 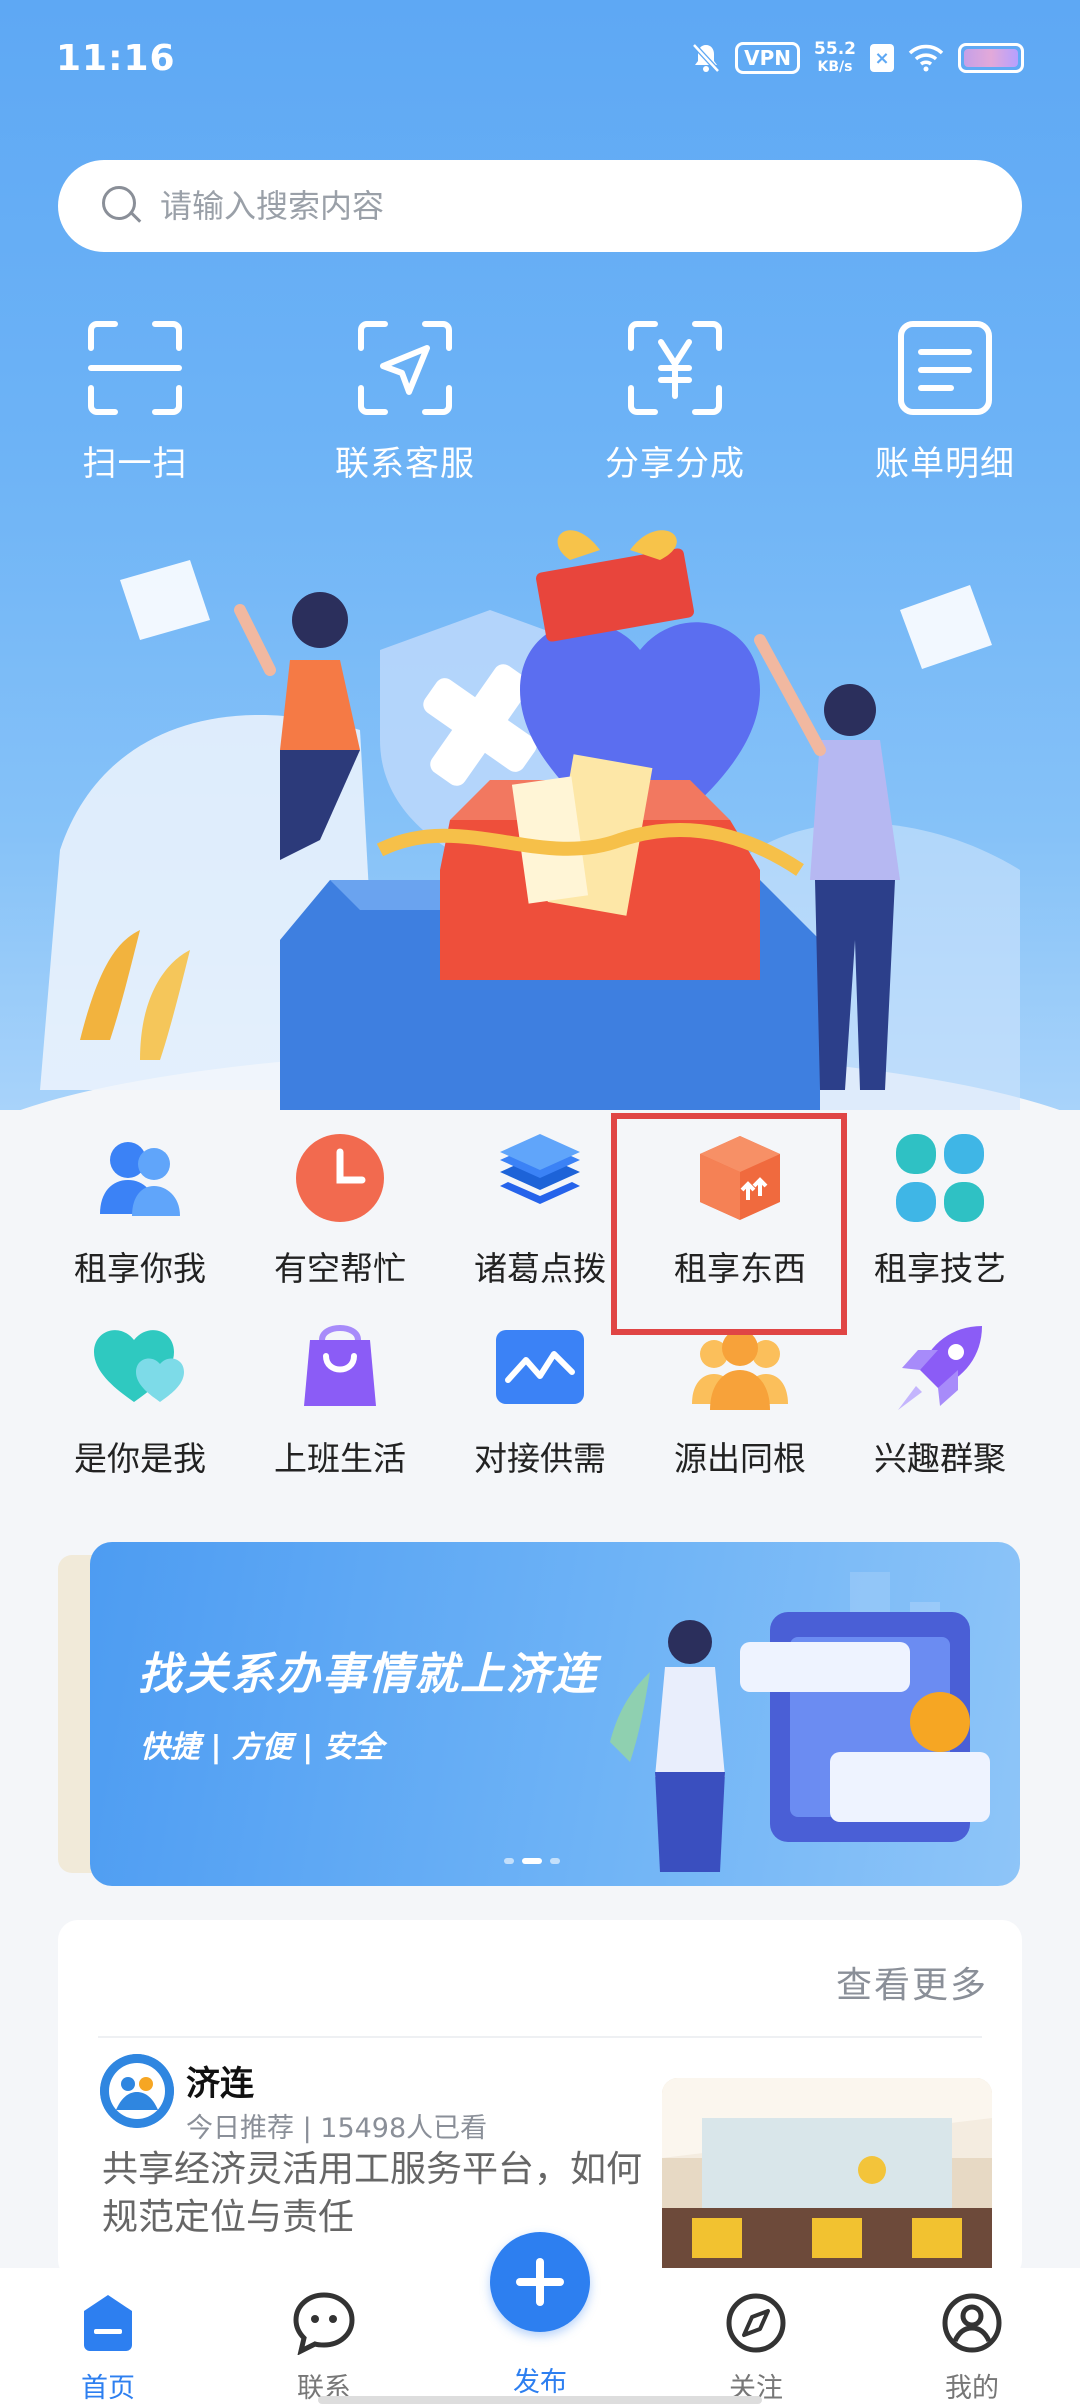 I want to click on home-icon, so click(x=108, y=2323).